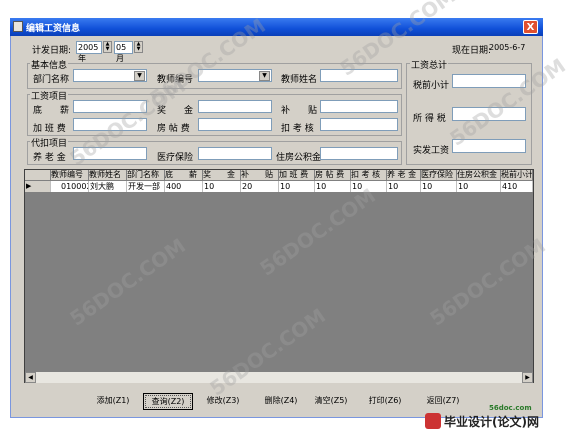 The height and width of the screenshot is (433, 570). I want to click on table-cell: 400, so click(184, 186).